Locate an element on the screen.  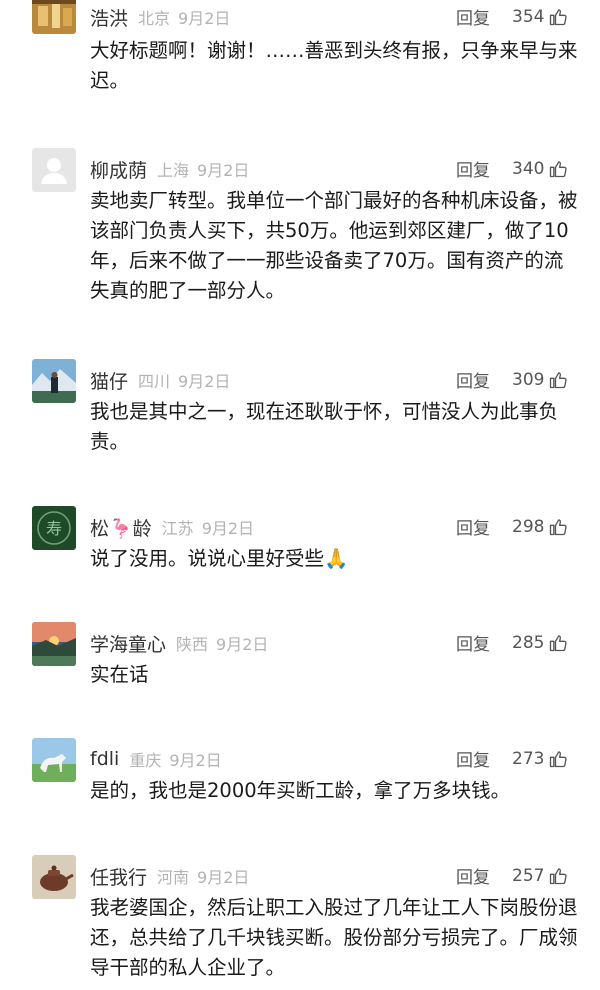
comment-text: 大好标题啊！谢谢！……善恶到头终有报，只争来早与来迟。 is located at coordinates (334, 65).